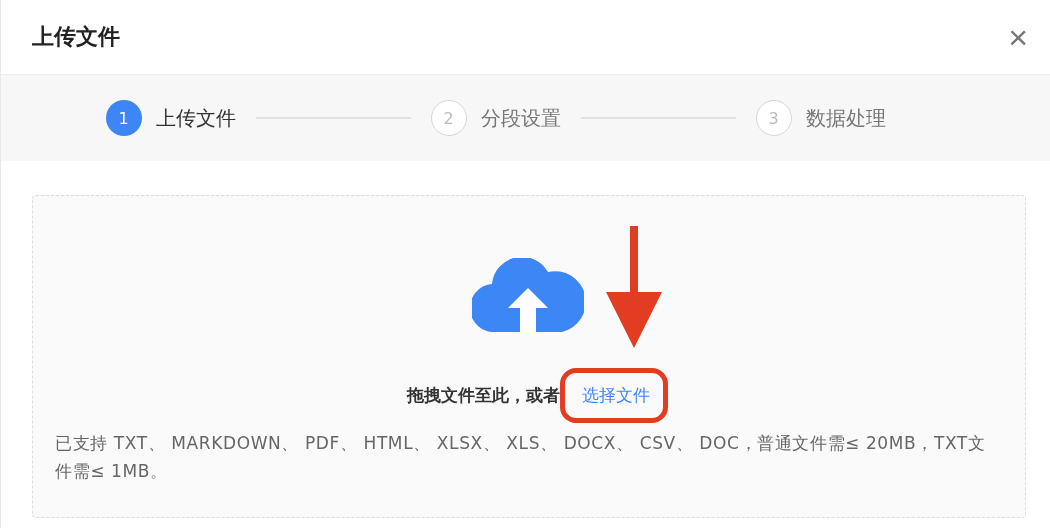 This screenshot has width=1050, height=528. I want to click on close-button: ×, so click(1018, 37).